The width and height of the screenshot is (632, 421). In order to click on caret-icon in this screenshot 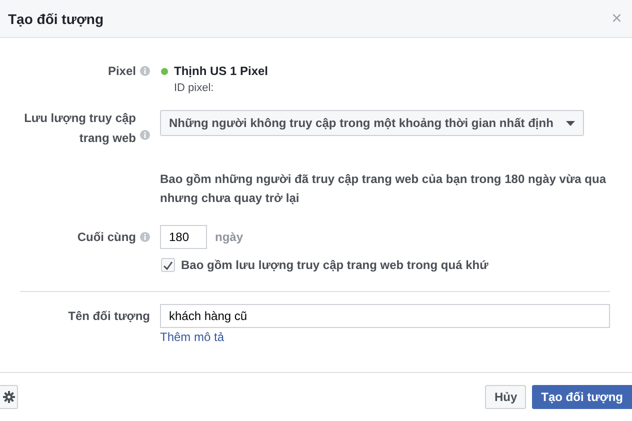, I will do `click(570, 123)`.